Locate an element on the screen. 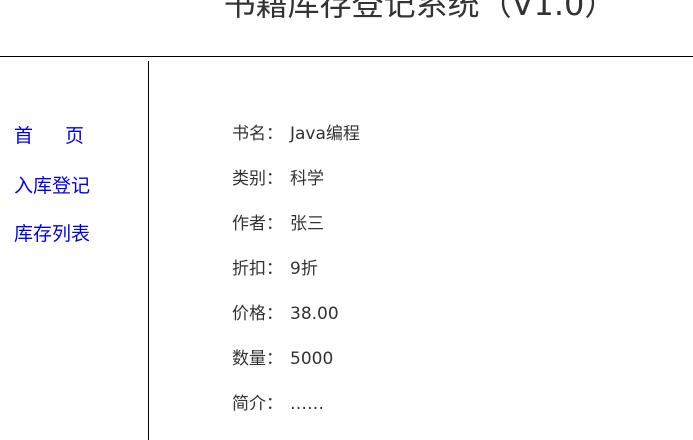 This screenshot has height=440, width=693. detail-row-author: 作者： 张三 is located at coordinates (278, 224).